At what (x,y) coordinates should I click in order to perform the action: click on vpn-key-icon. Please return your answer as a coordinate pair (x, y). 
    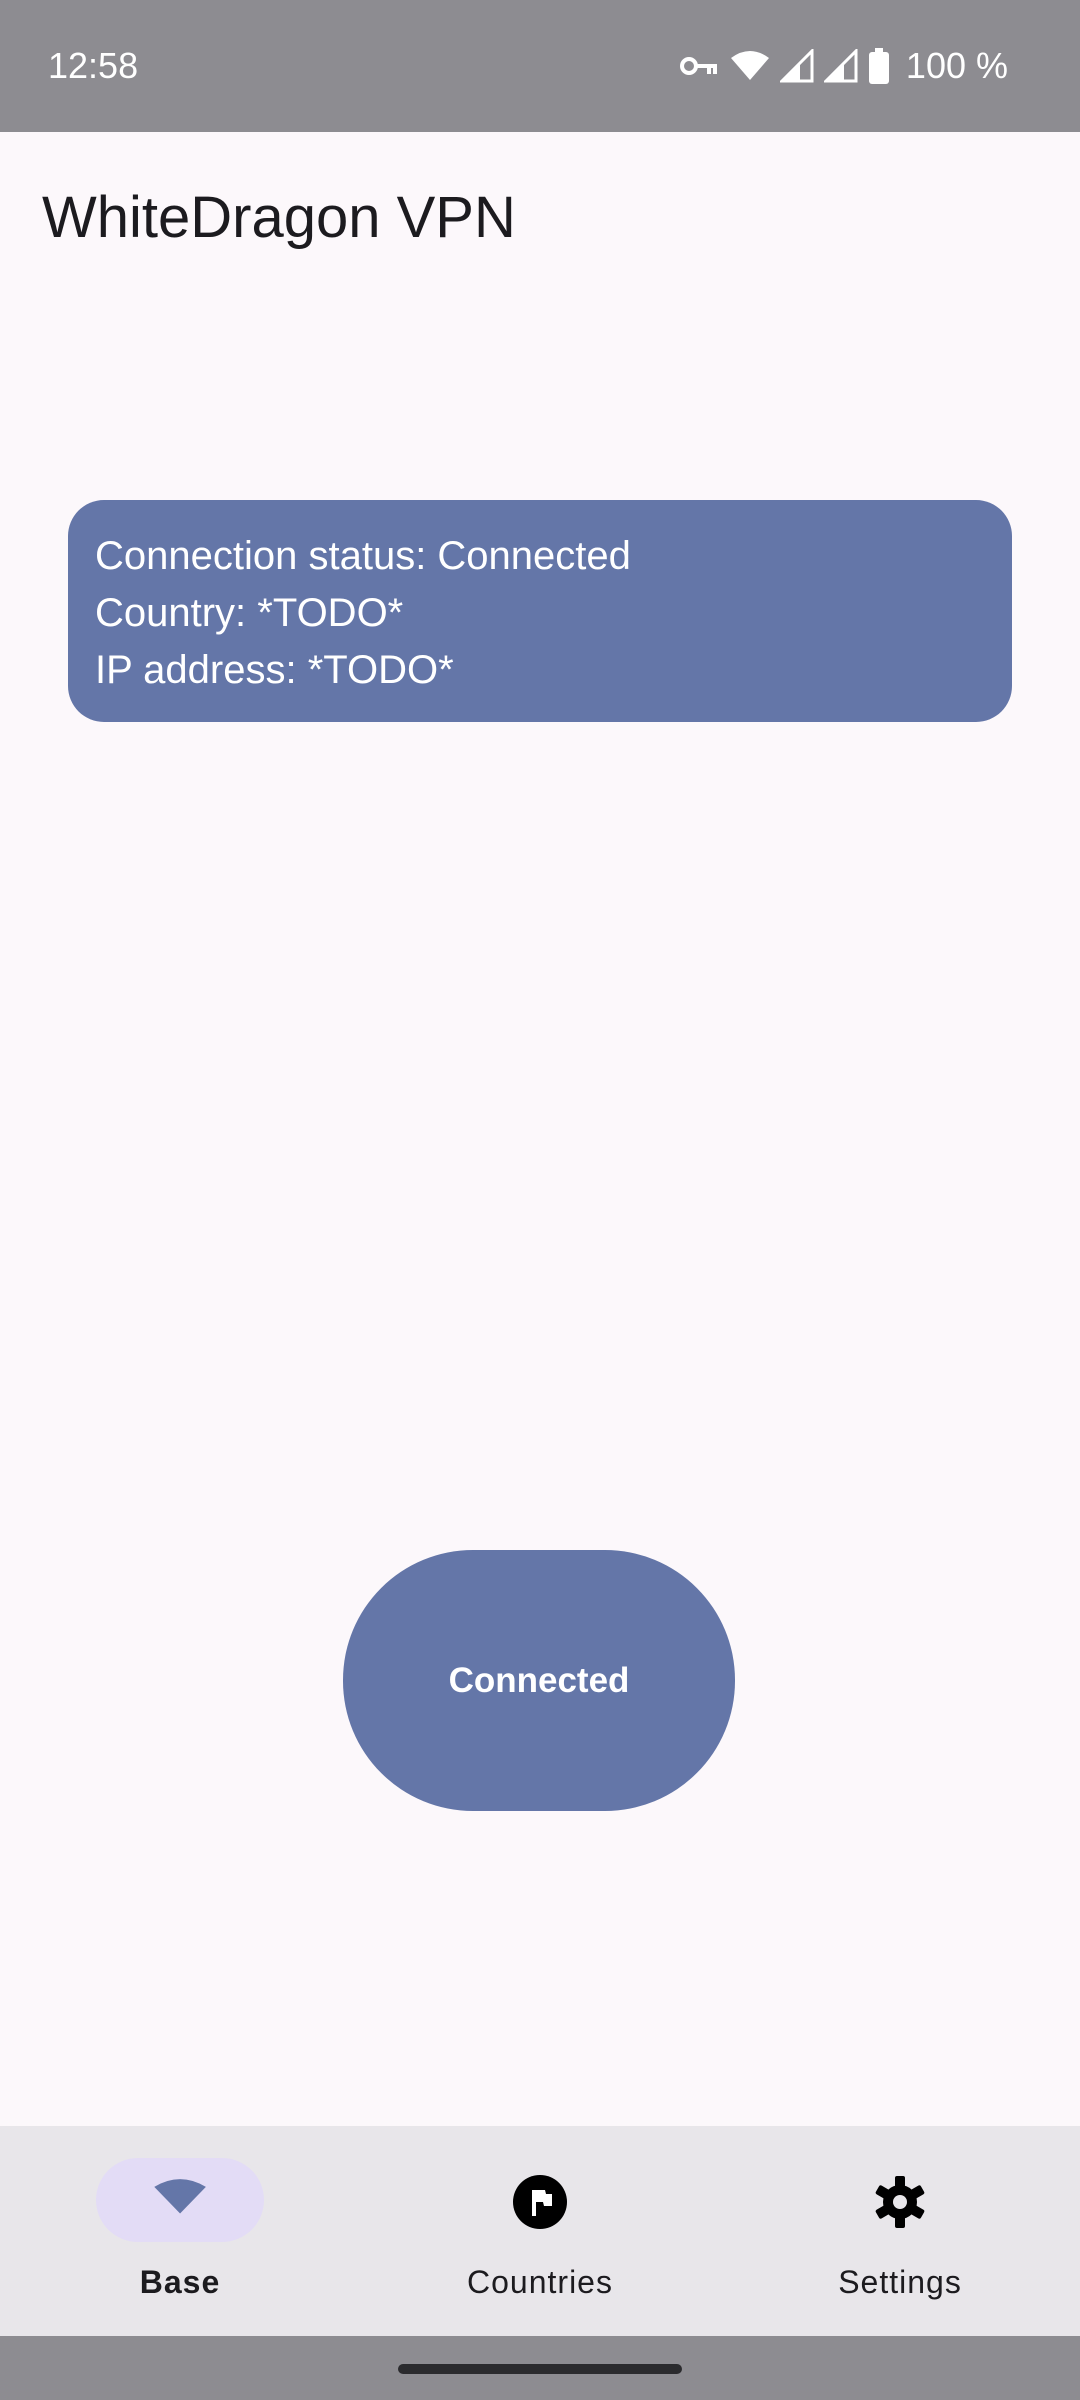
    Looking at the image, I should click on (699, 66).